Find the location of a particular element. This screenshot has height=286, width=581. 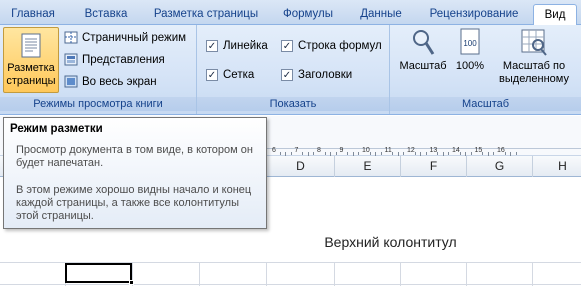

ruler-number: 8 is located at coordinates (319, 150).